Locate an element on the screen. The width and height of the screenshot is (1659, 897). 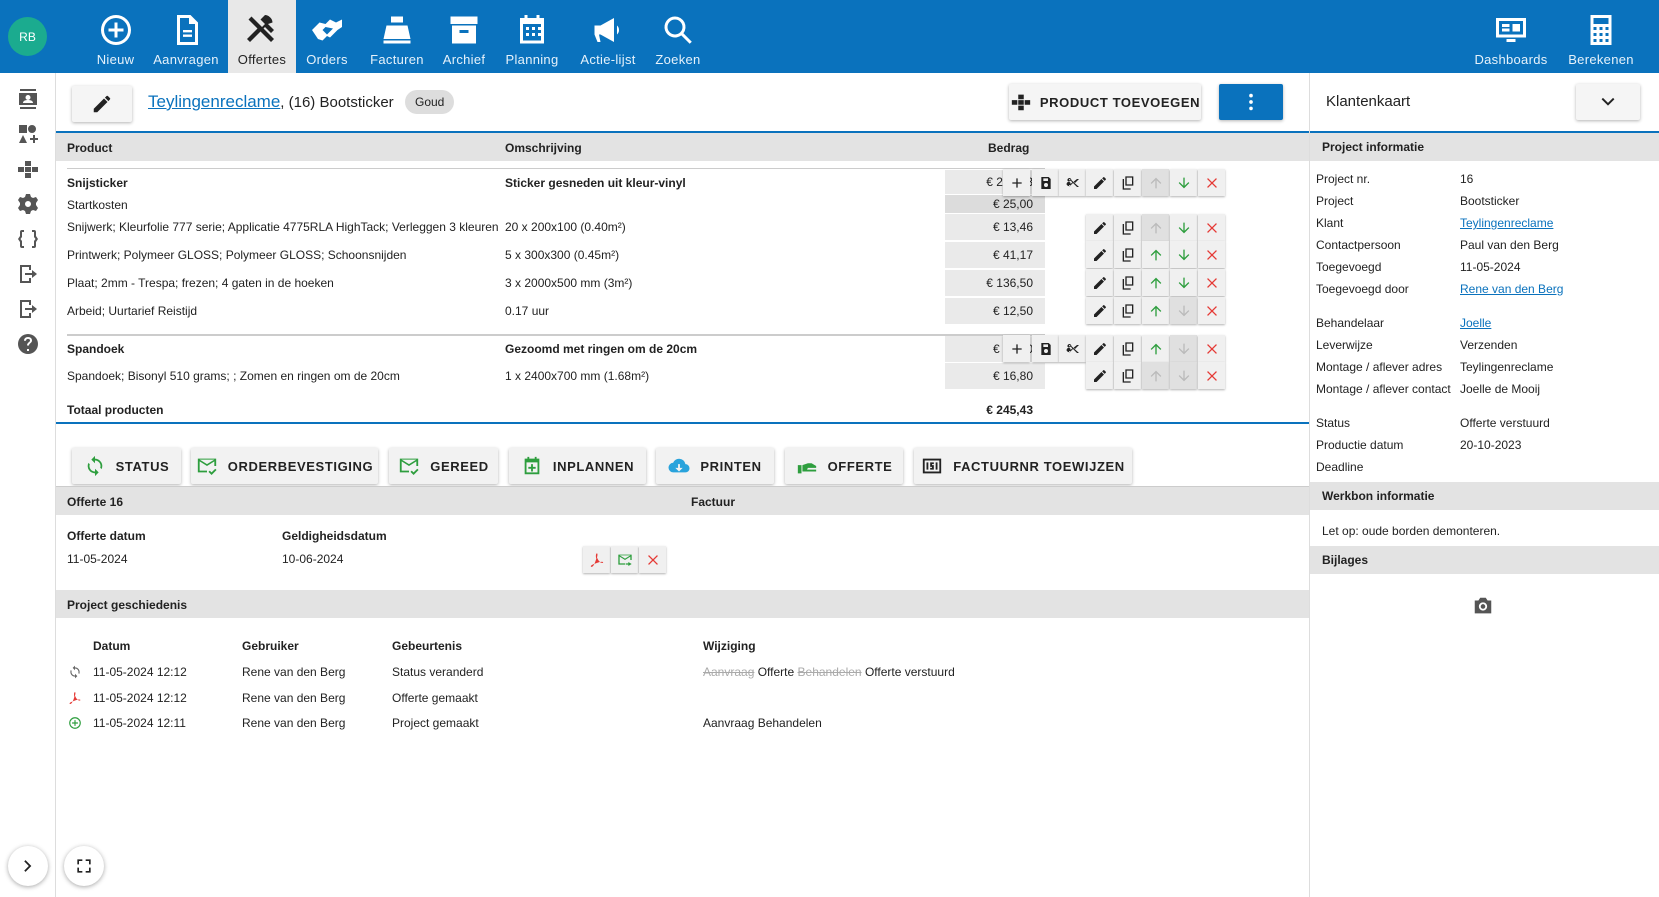
add-product-button: PRODUCT TOEVOEGEN is located at coordinates (1105, 102).